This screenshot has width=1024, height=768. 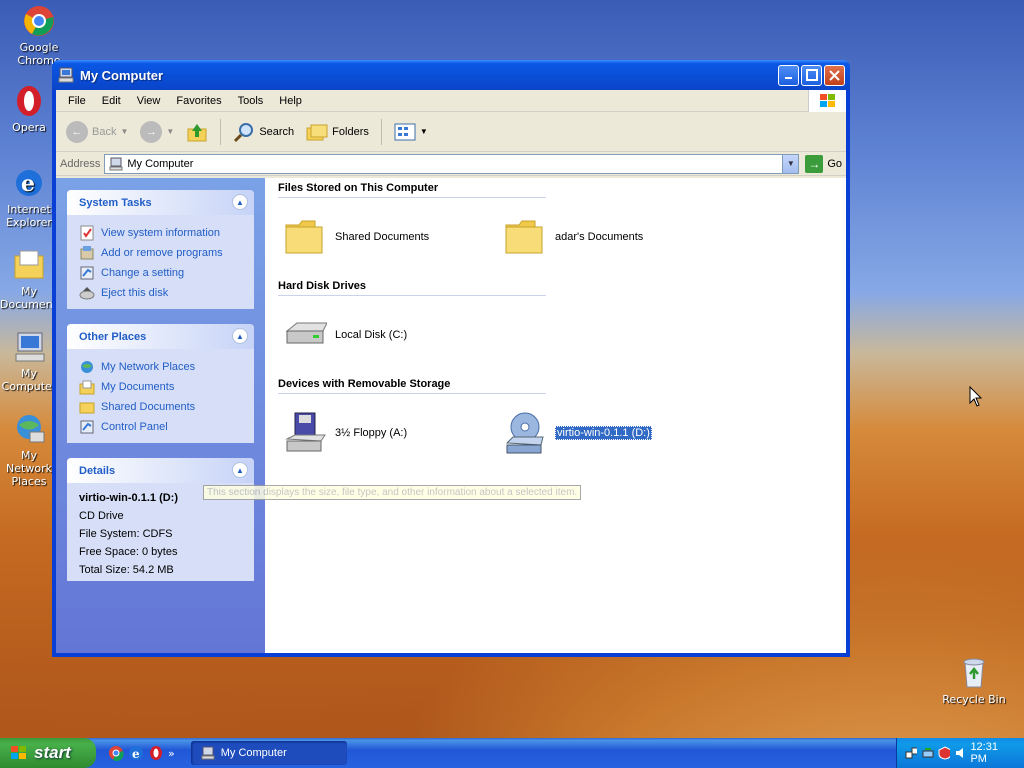 What do you see at coordinates (991, 753) in the screenshot?
I see `clock: 12:31 PM` at bounding box center [991, 753].